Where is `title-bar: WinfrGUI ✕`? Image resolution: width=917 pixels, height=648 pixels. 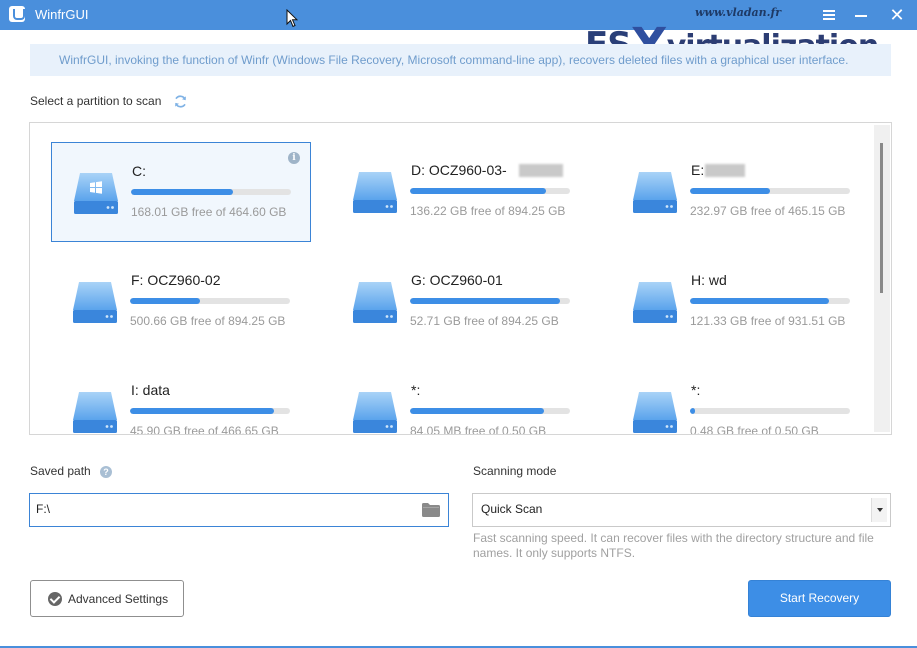 title-bar: WinfrGUI ✕ is located at coordinates (458, 15).